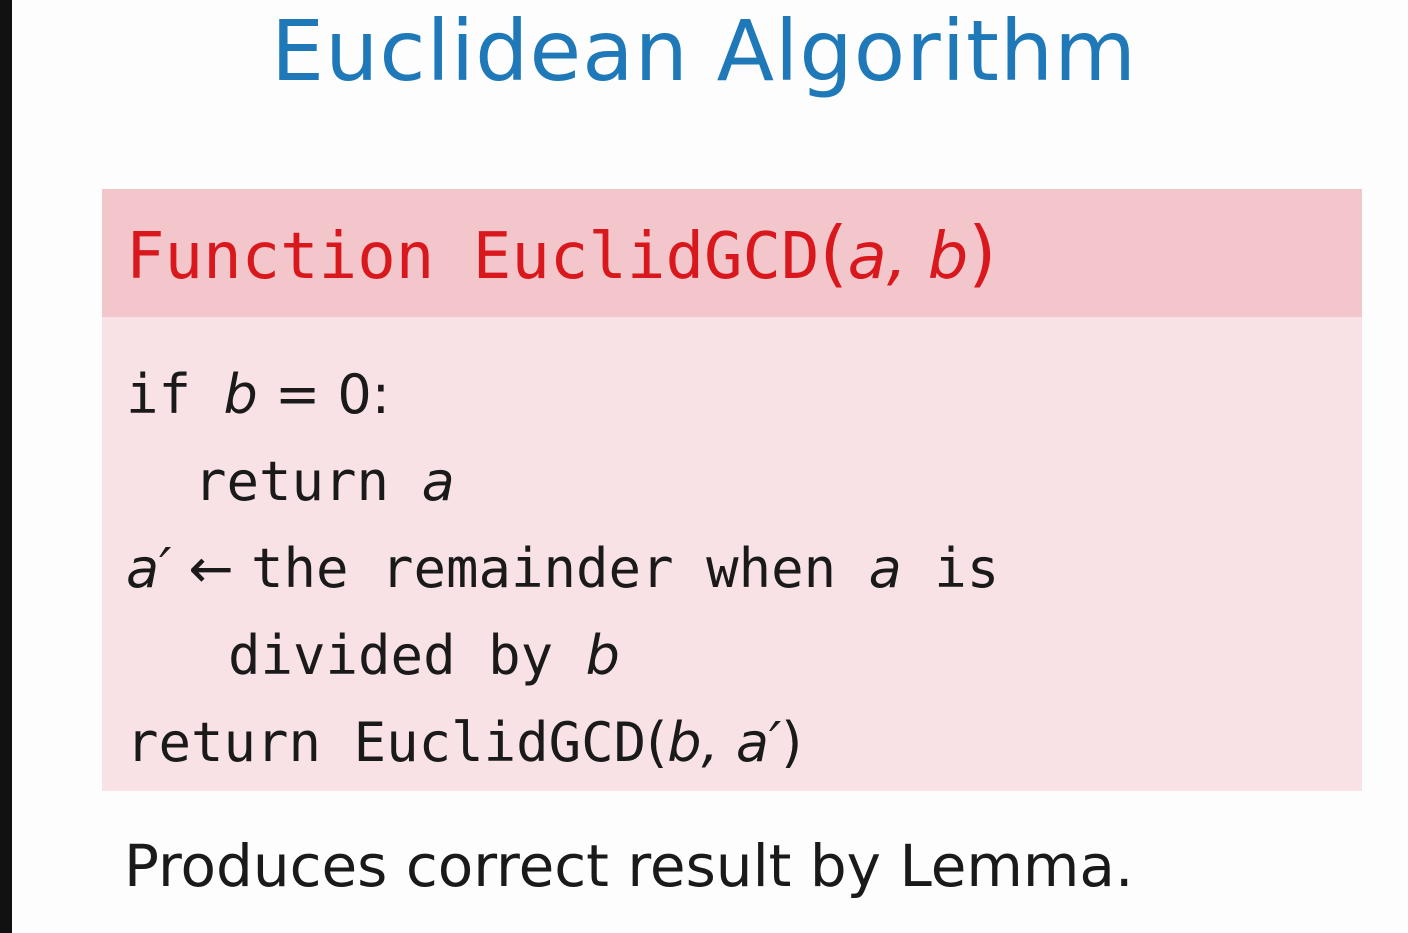 Image resolution: width=1408 pixels, height=933 pixels. I want to click on remainder-text: the remainder when, so click(559, 568).